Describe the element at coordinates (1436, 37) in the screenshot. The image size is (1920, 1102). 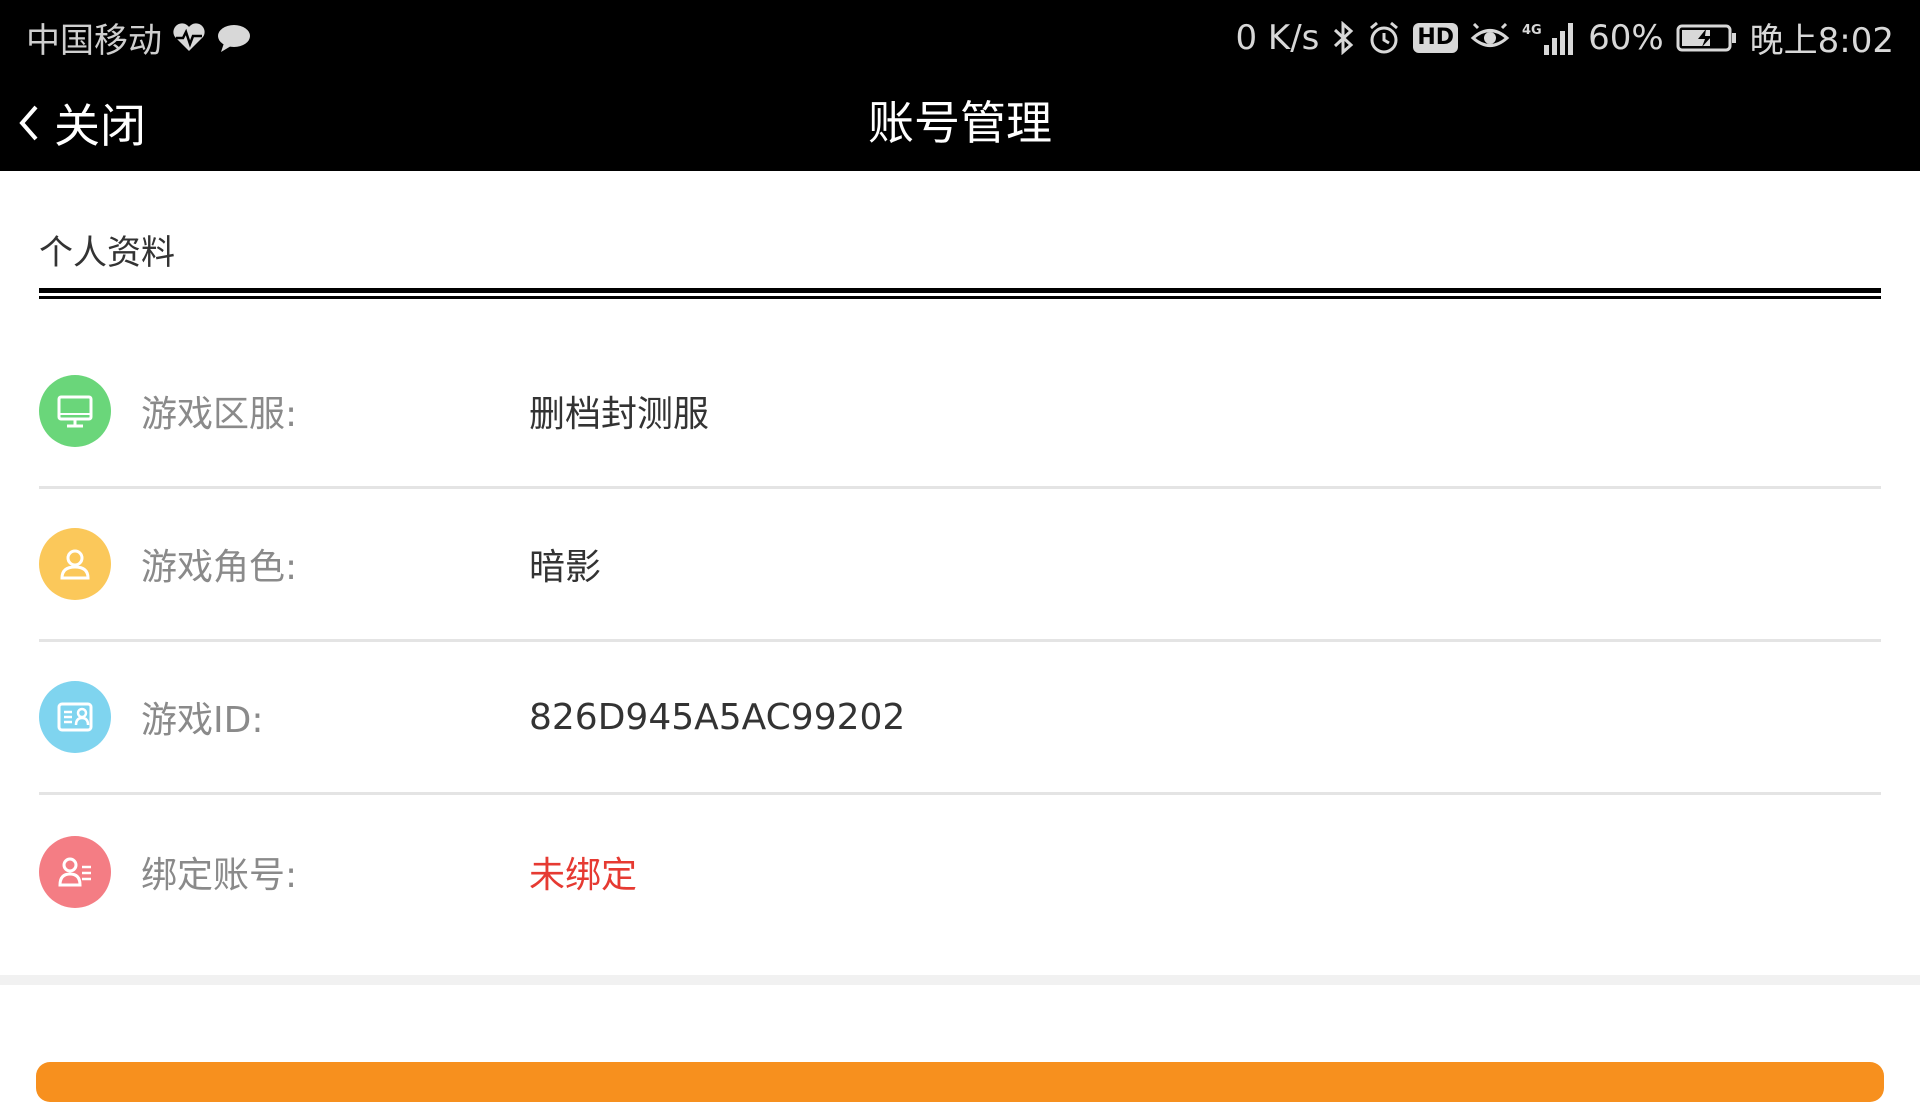
I see `hd-badge: HD` at that location.